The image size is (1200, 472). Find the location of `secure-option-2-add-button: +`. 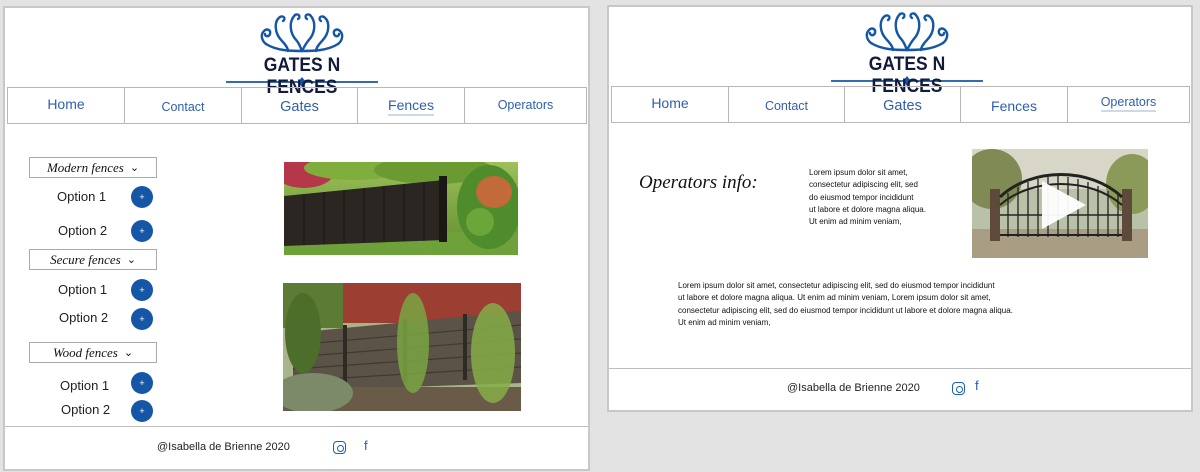

secure-option-2-add-button: + is located at coordinates (142, 319).